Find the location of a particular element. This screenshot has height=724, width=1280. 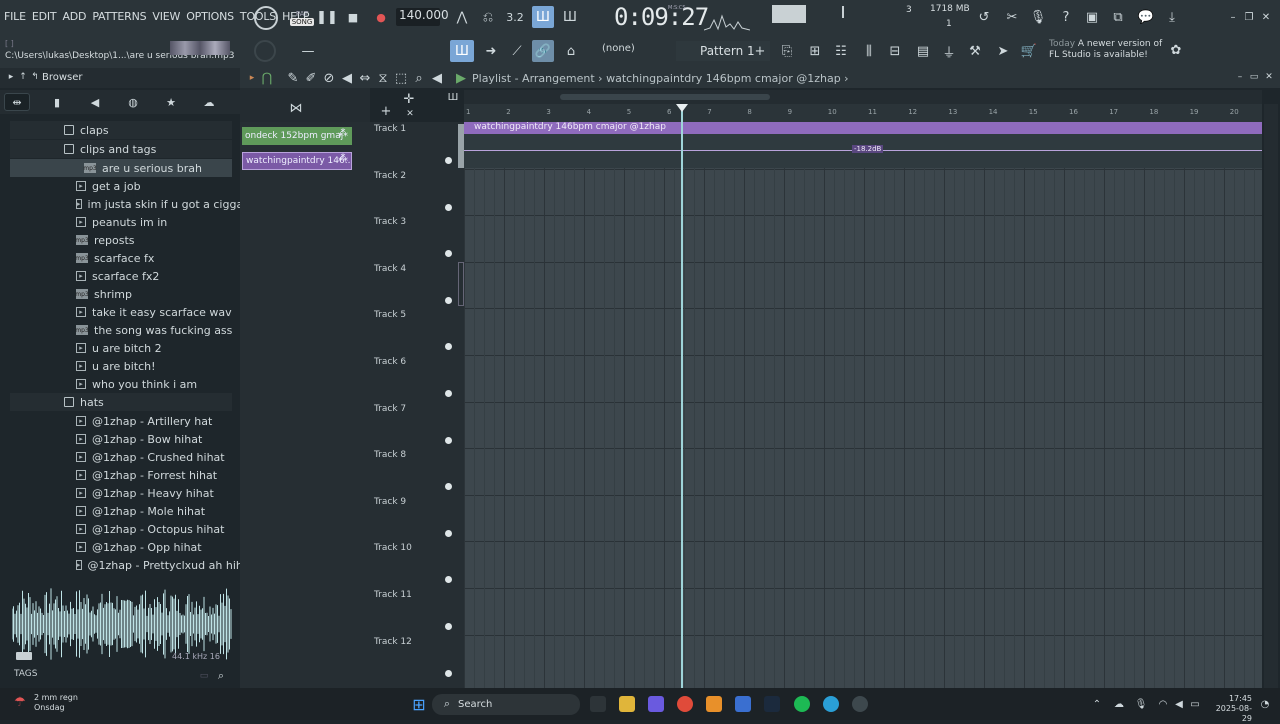

playlist-menu-icon: ▸ is located at coordinates (252, 78).